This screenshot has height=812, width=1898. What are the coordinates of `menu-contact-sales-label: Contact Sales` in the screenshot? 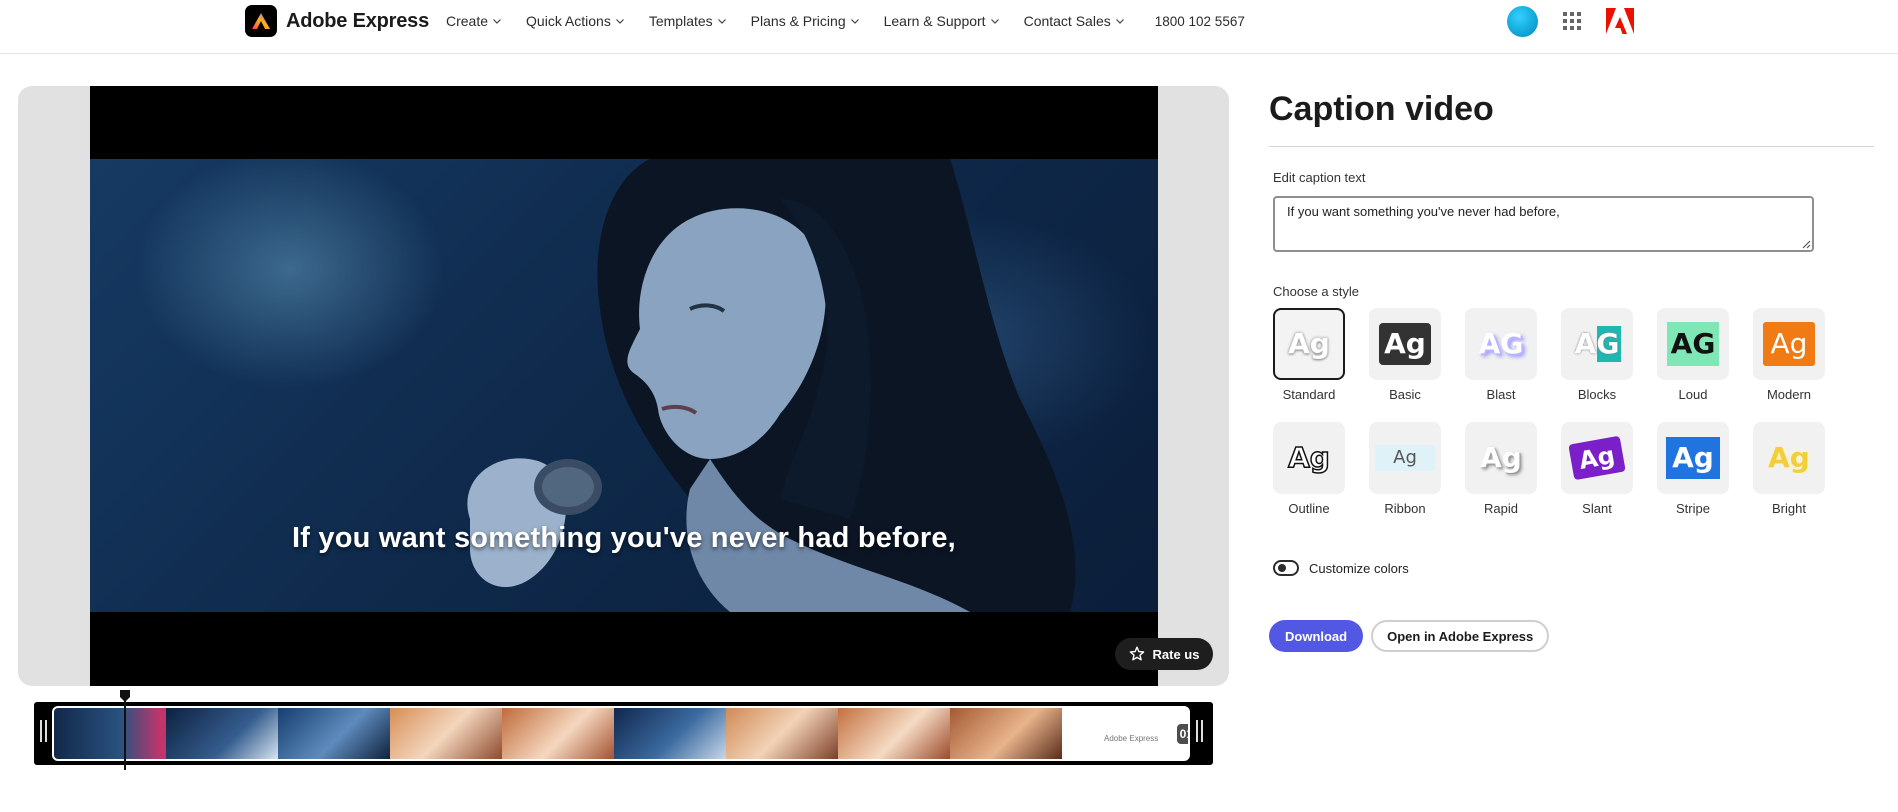 It's located at (1067, 21).